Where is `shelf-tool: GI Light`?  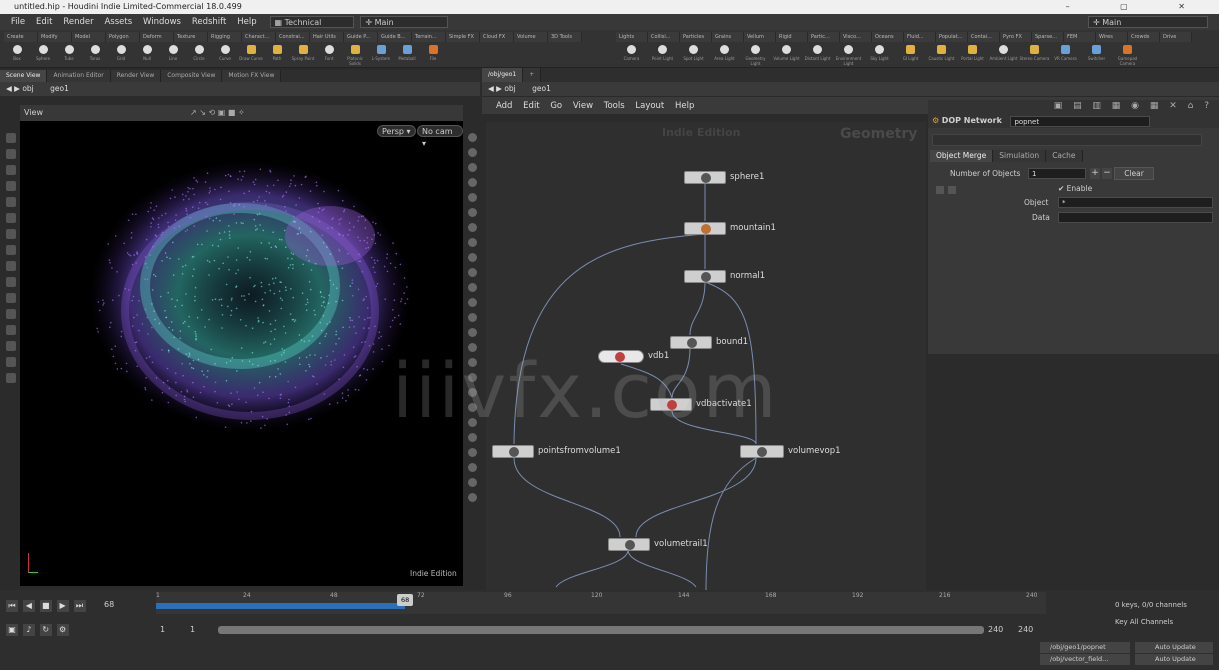 shelf-tool: GI Light is located at coordinates (910, 55).